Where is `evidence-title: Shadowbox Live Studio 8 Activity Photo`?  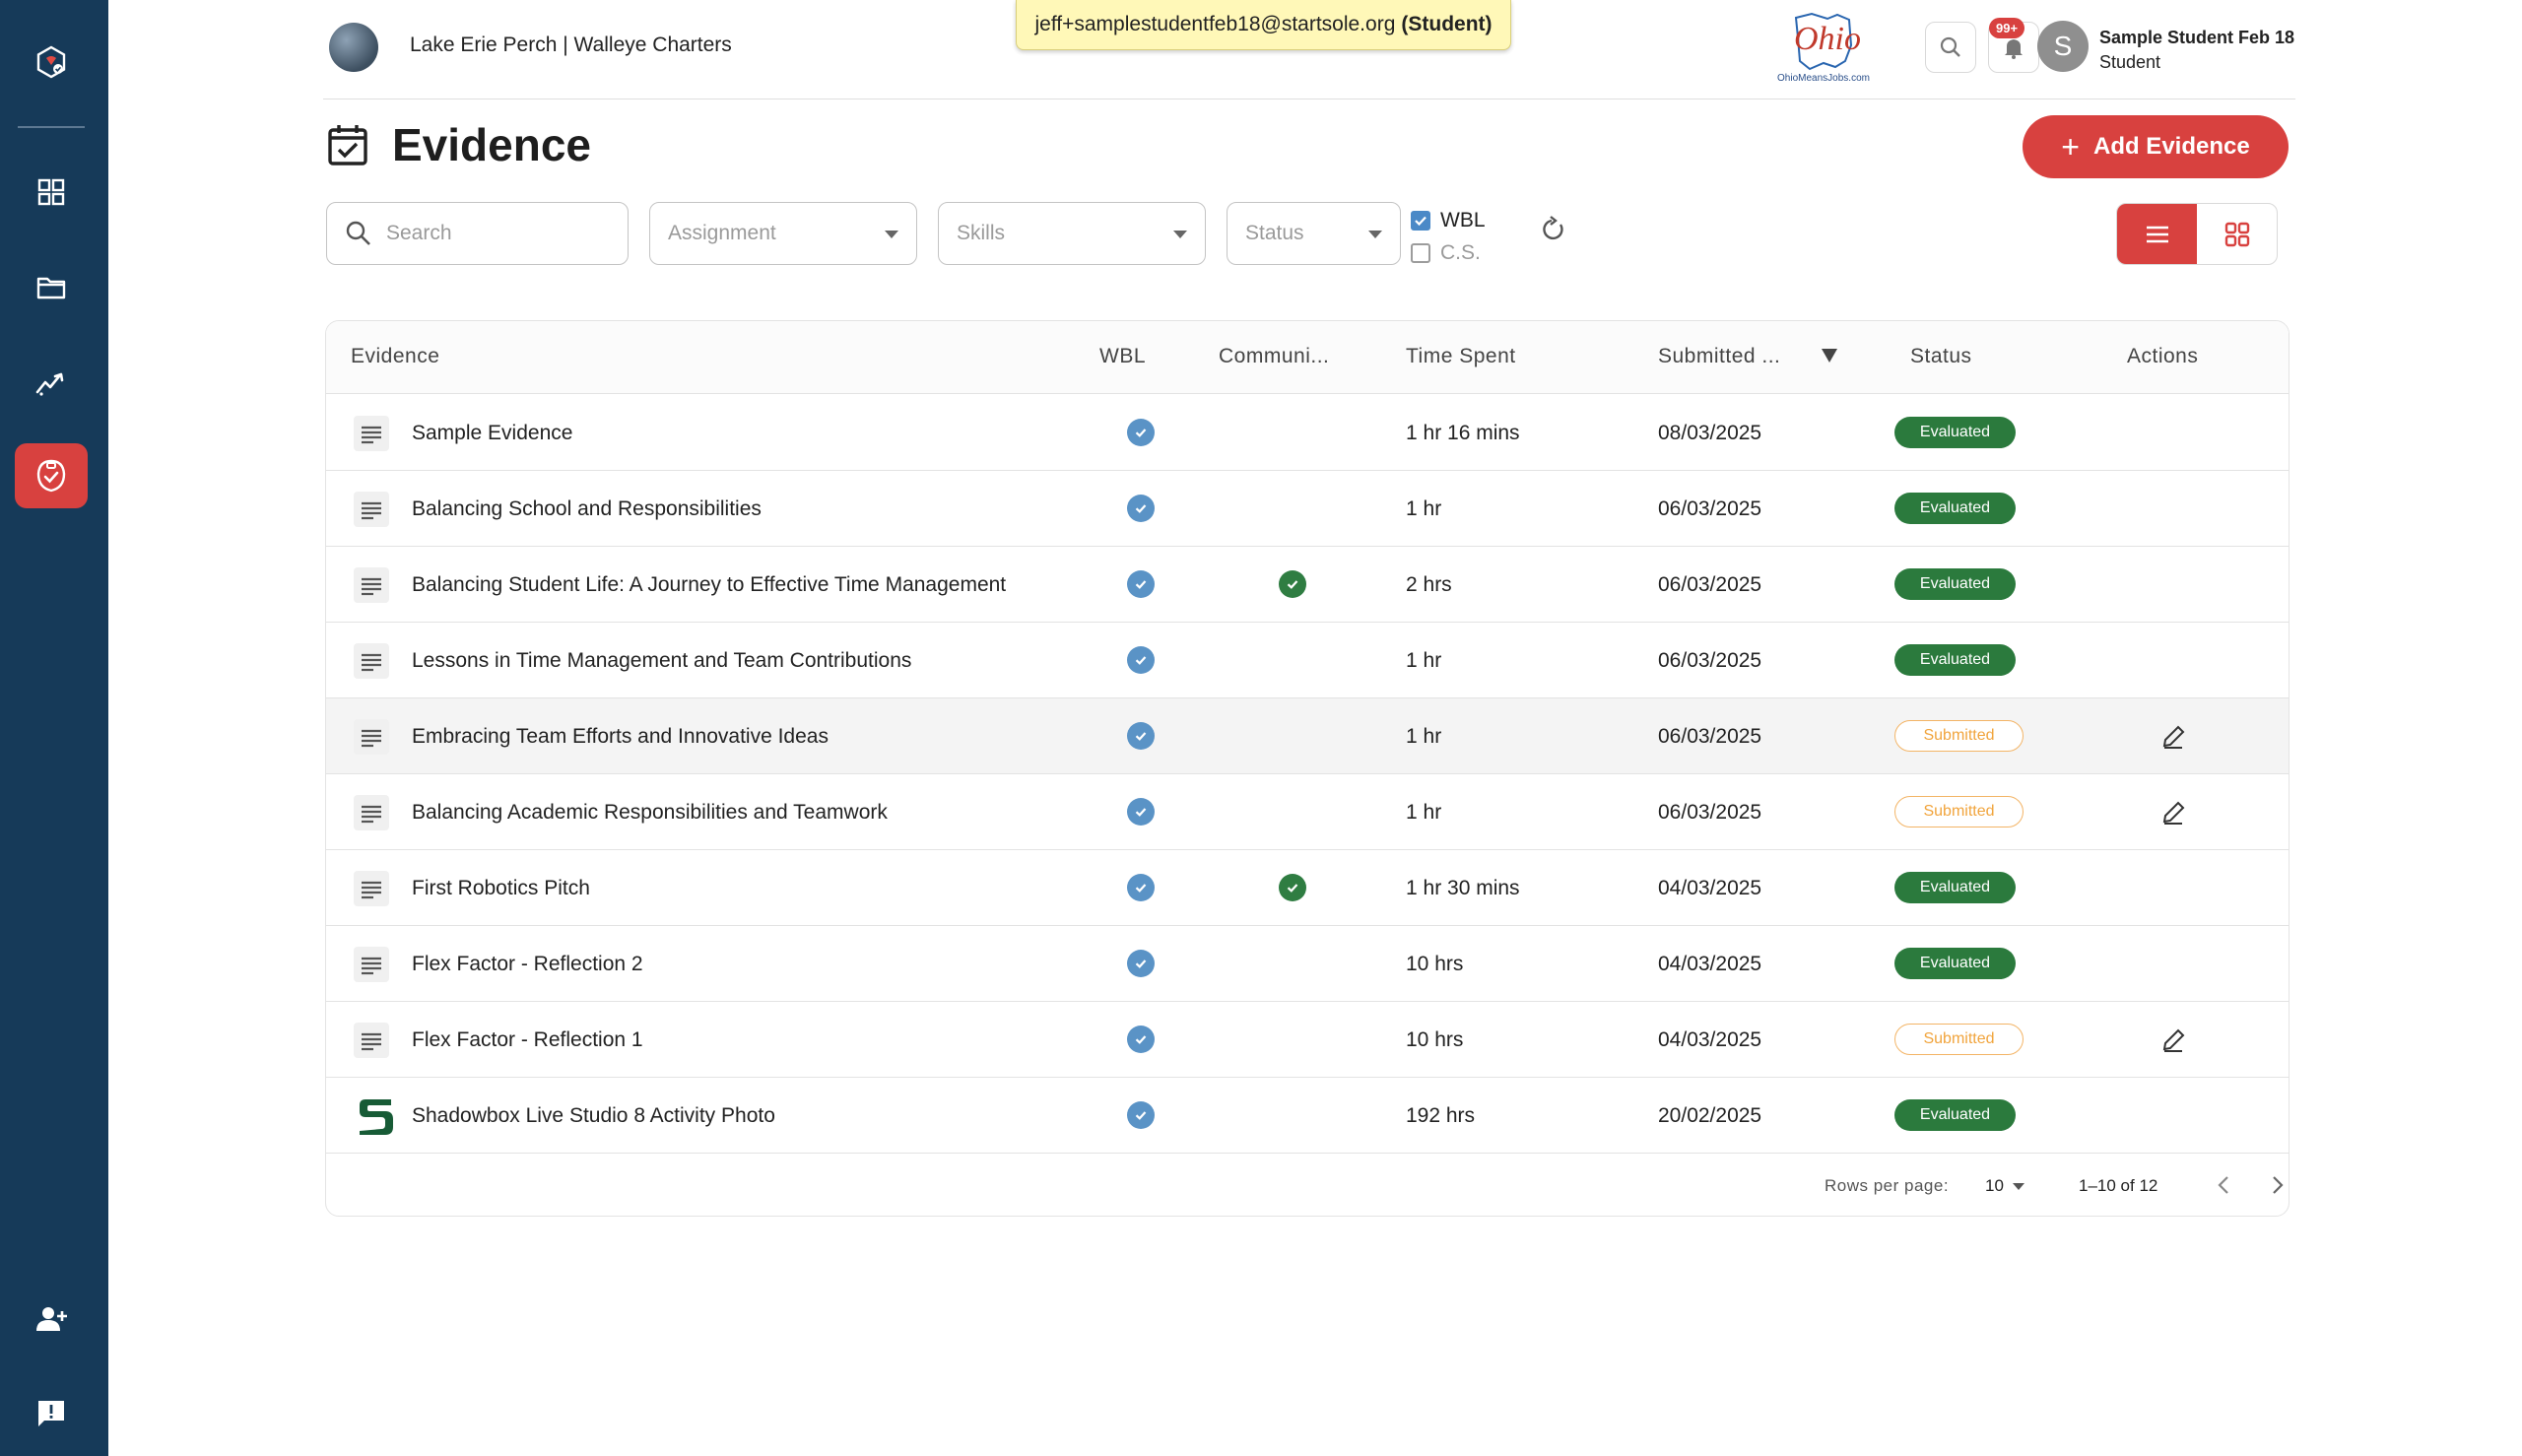 evidence-title: Shadowbox Live Studio 8 Activity Photo is located at coordinates (593, 1116).